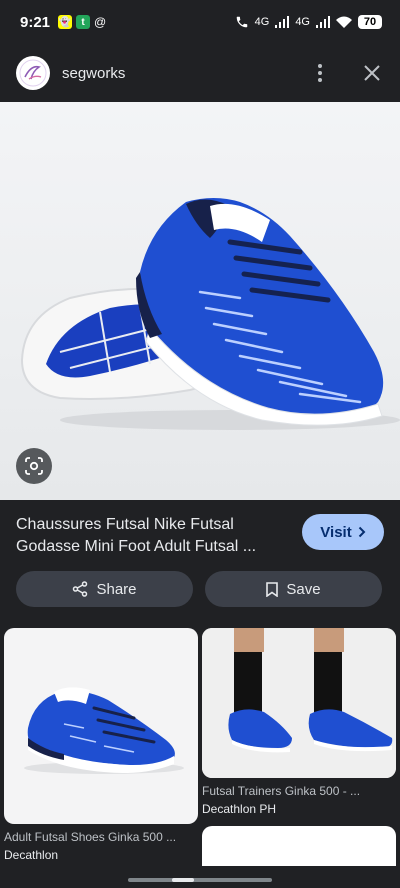 The image size is (400, 888). What do you see at coordinates (31, 855) in the screenshot?
I see `related-card-source: Decathlon` at bounding box center [31, 855].